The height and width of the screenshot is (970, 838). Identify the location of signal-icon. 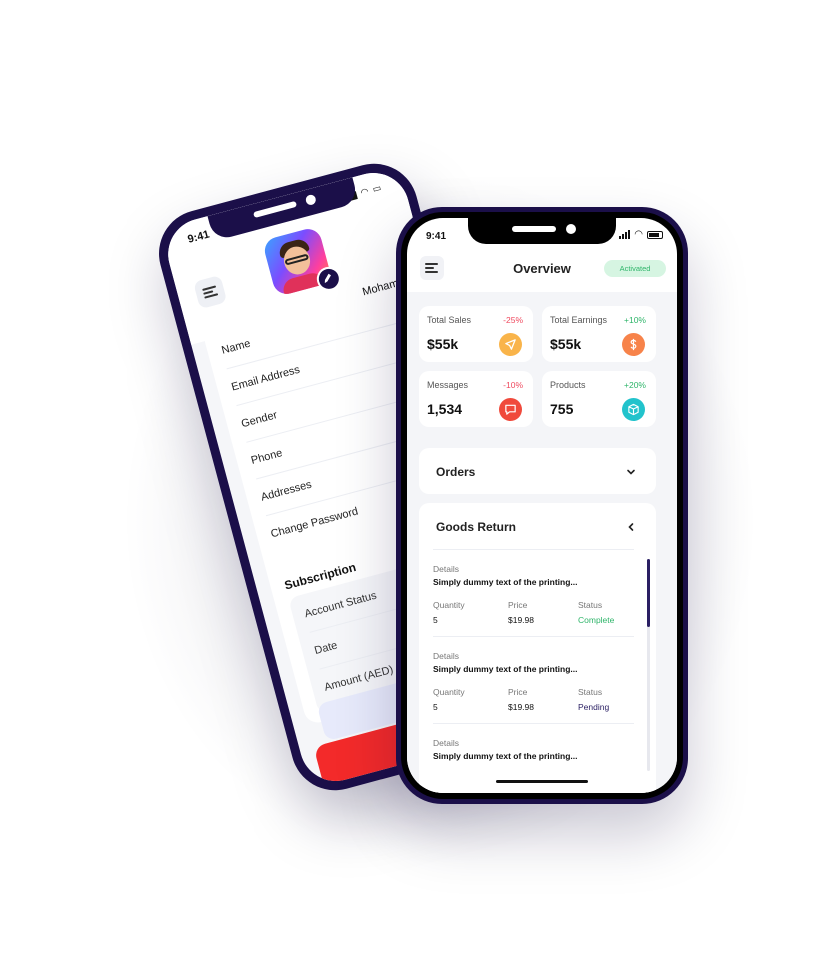
(625, 234).